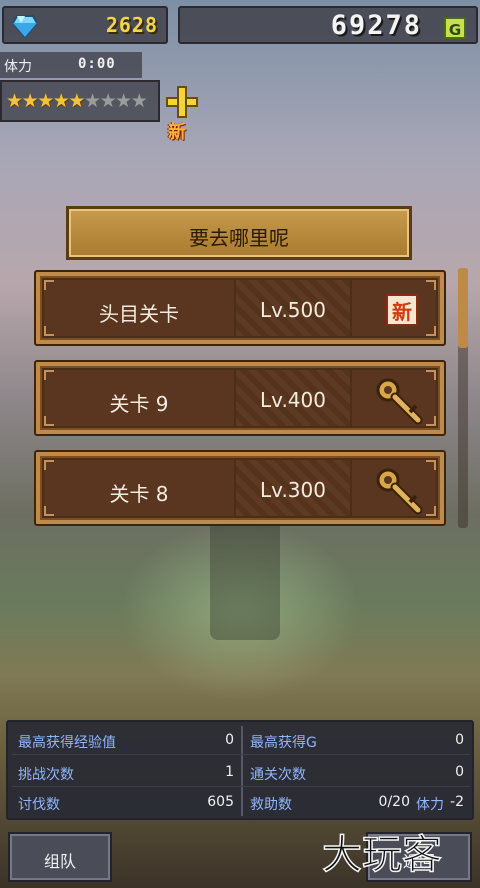 The height and width of the screenshot is (888, 480). I want to click on stage-row-frame: 关卡 8 Lv.300, so click(240, 488).